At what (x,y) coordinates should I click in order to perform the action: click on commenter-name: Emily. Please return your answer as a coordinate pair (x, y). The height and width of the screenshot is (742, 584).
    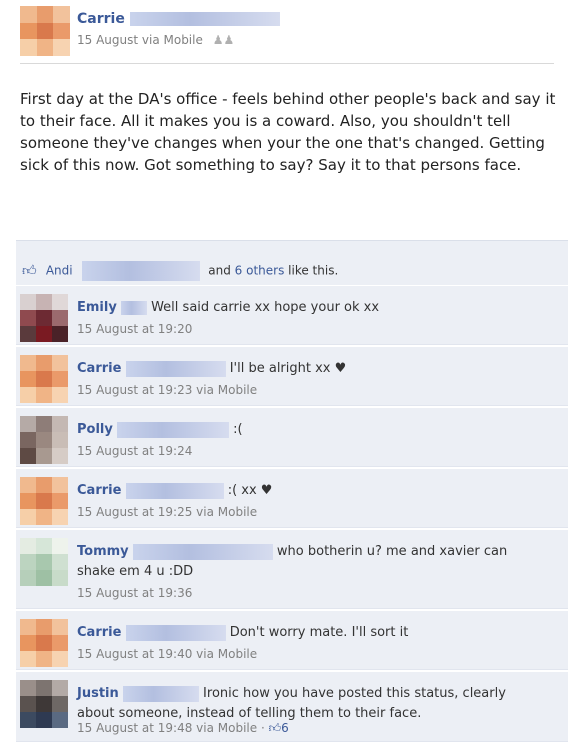
    Looking at the image, I should click on (97, 307).